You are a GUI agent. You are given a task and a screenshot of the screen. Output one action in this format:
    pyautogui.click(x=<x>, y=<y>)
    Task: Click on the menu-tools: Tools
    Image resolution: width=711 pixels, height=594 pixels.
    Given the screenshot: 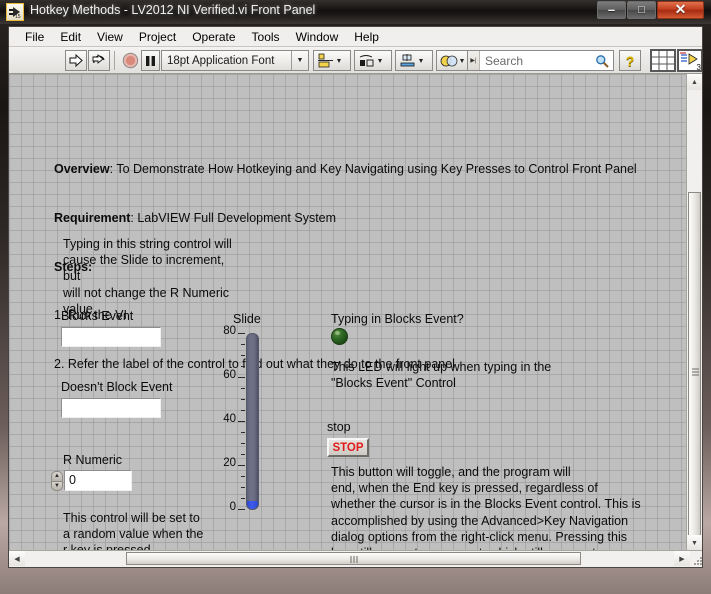 What is the action you would take?
    pyautogui.click(x=266, y=37)
    